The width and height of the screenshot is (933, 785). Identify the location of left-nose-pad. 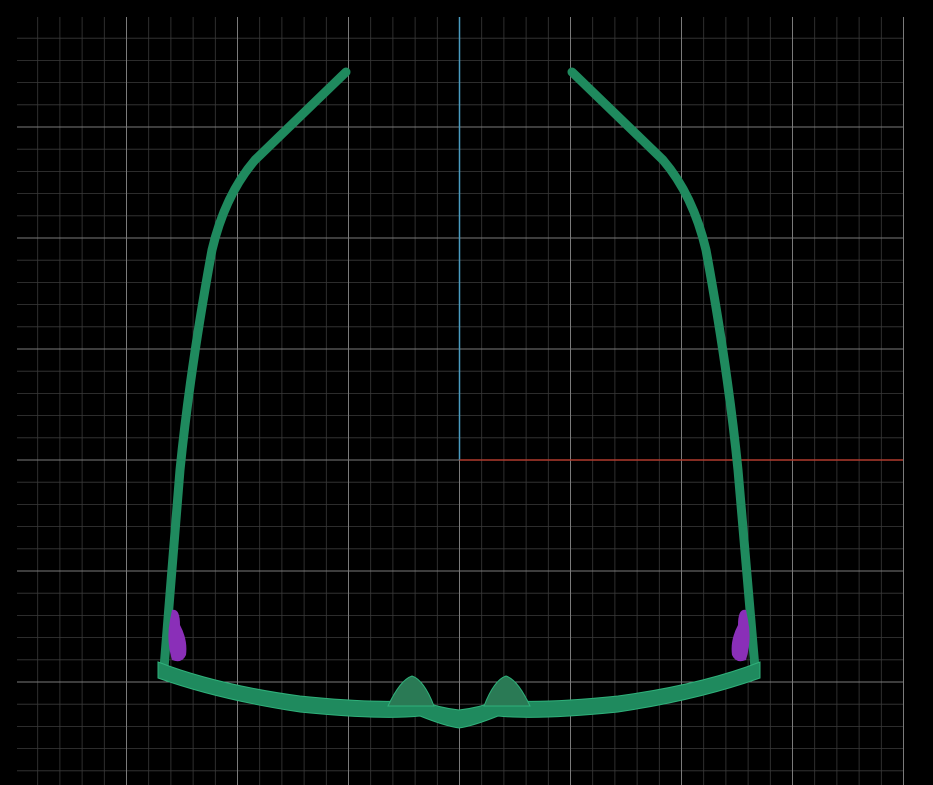
(411, 691).